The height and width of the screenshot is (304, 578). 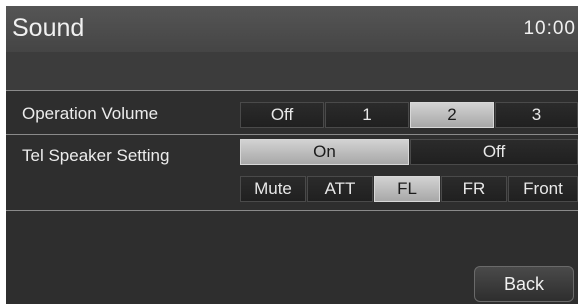 What do you see at coordinates (292, 90) in the screenshot?
I see `divider-top` at bounding box center [292, 90].